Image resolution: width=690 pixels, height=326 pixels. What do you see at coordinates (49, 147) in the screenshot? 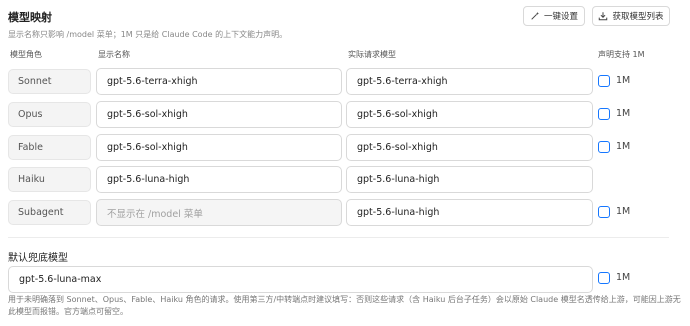
I see `role-label: Fable` at bounding box center [49, 147].